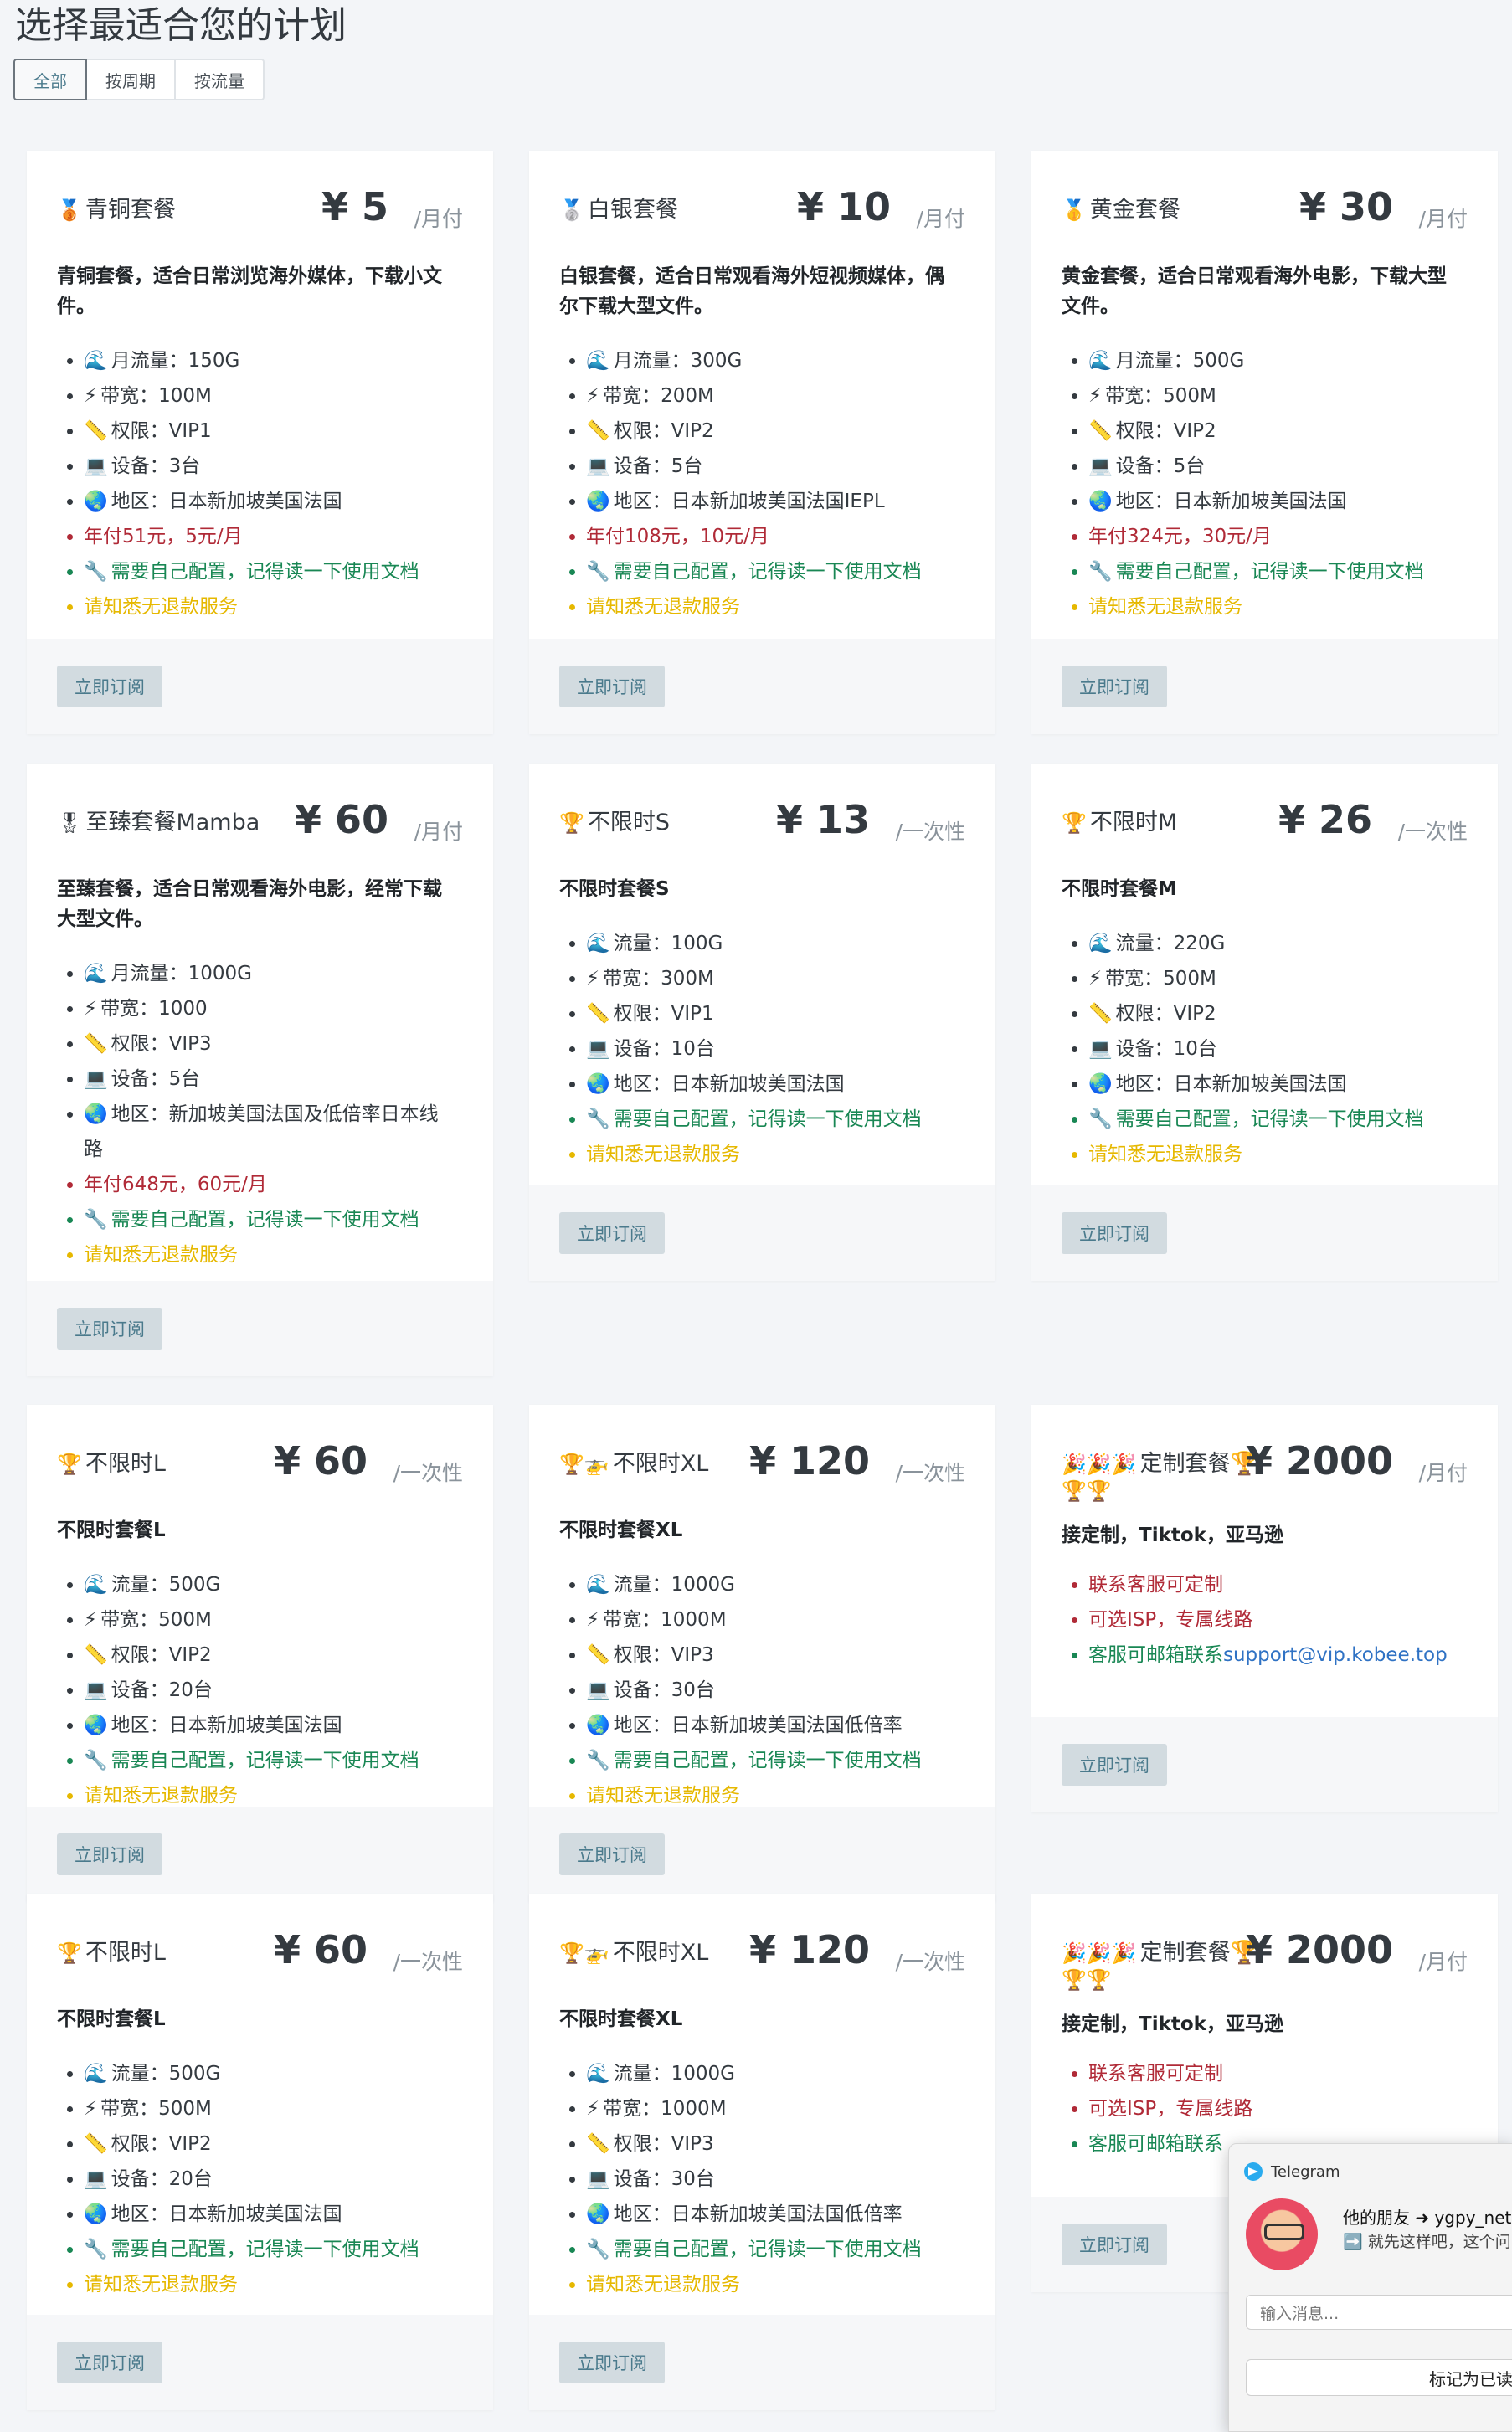 The width and height of the screenshot is (1512, 2432). I want to click on feature-text: 流量：500G, so click(166, 2074).